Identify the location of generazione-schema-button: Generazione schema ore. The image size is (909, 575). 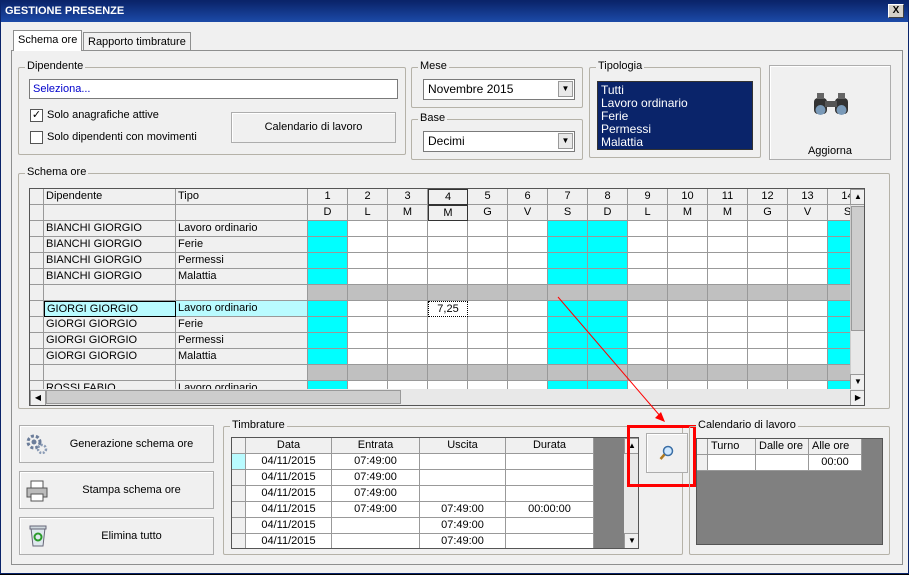
(116, 444).